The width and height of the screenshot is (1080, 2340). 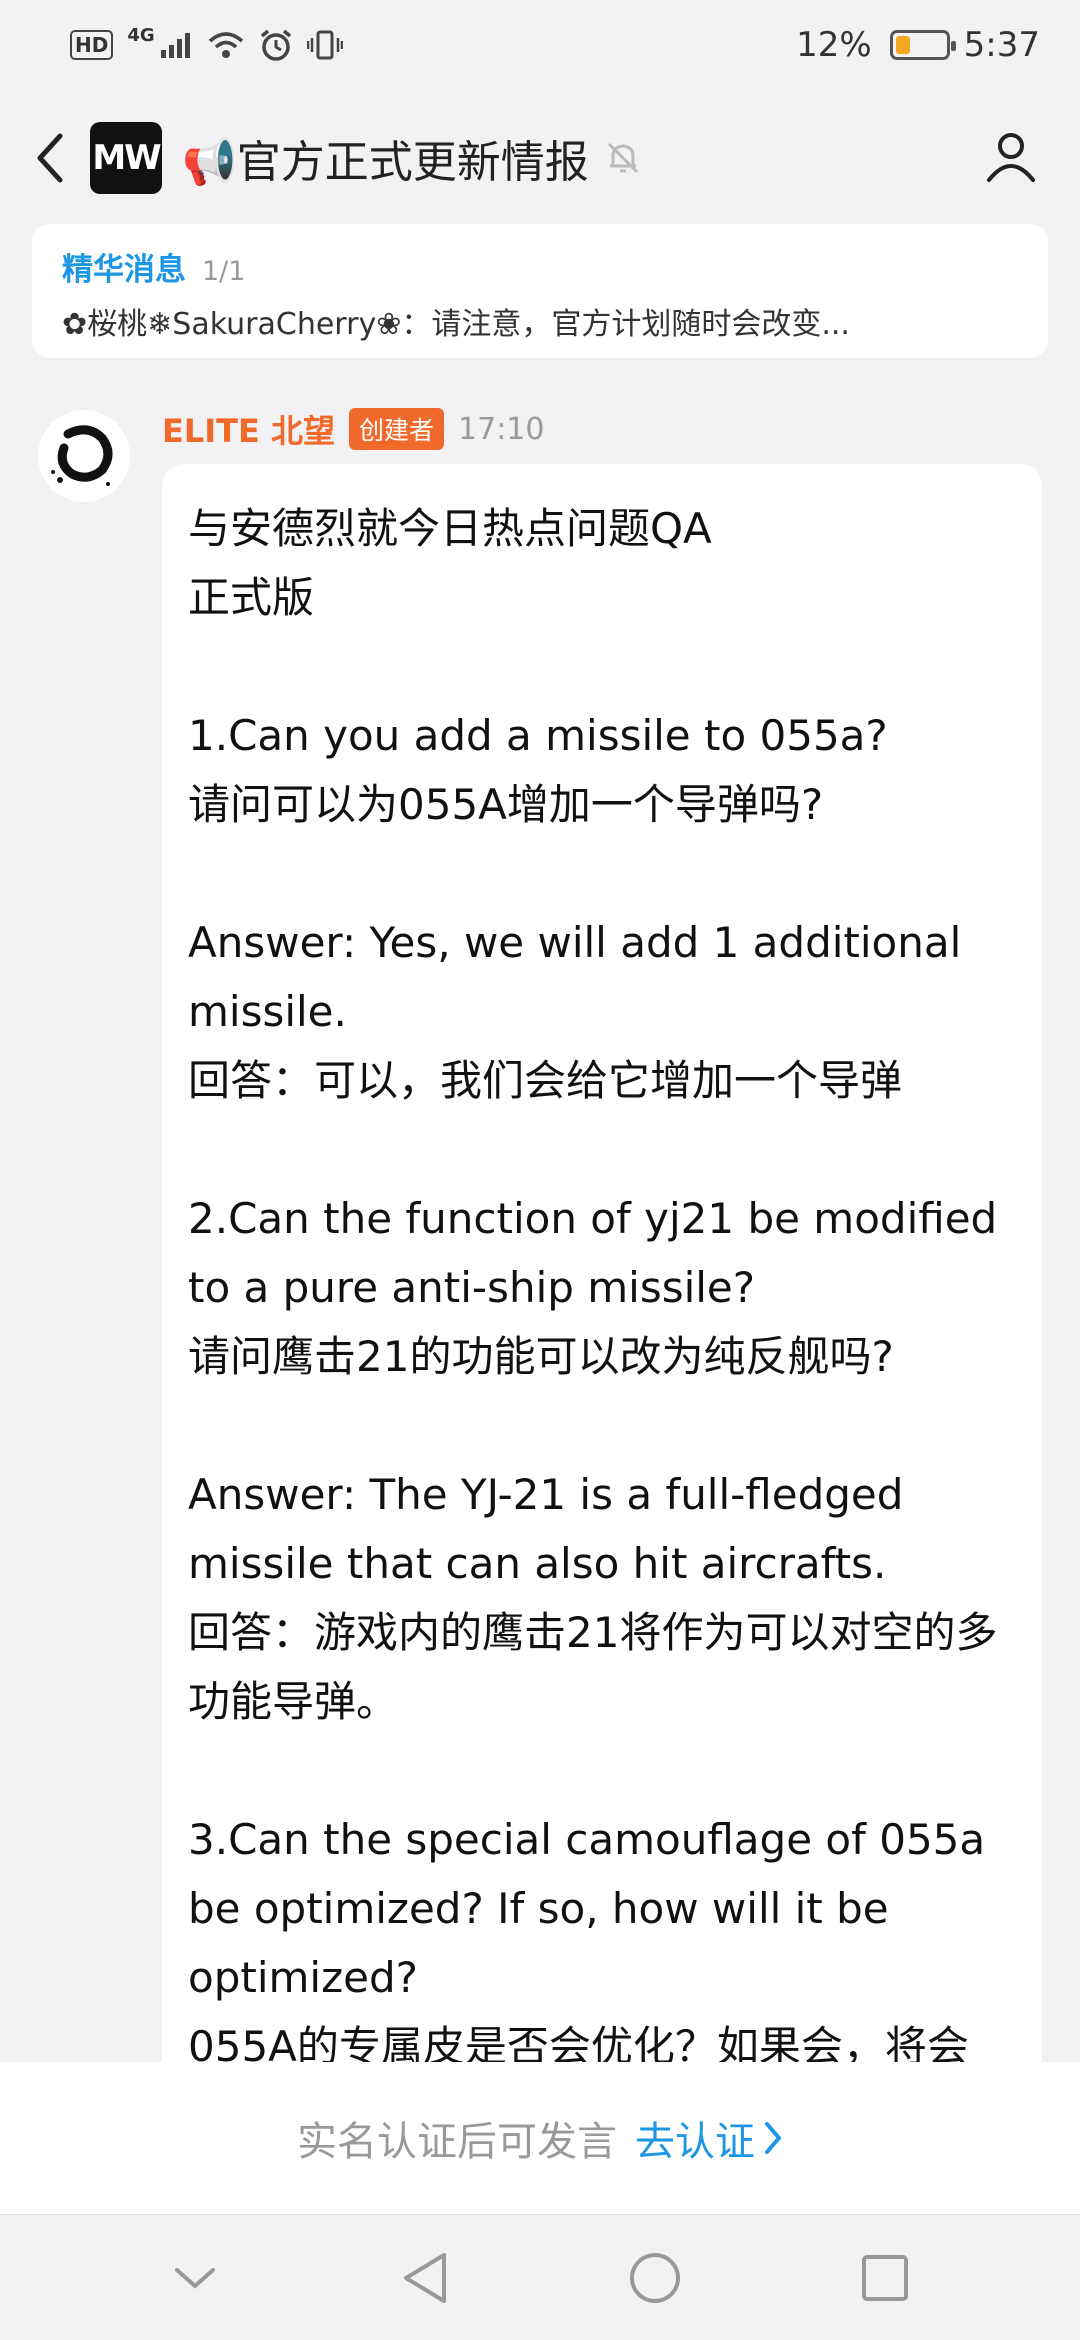 I want to click on battery-icon, so click(x=922, y=45).